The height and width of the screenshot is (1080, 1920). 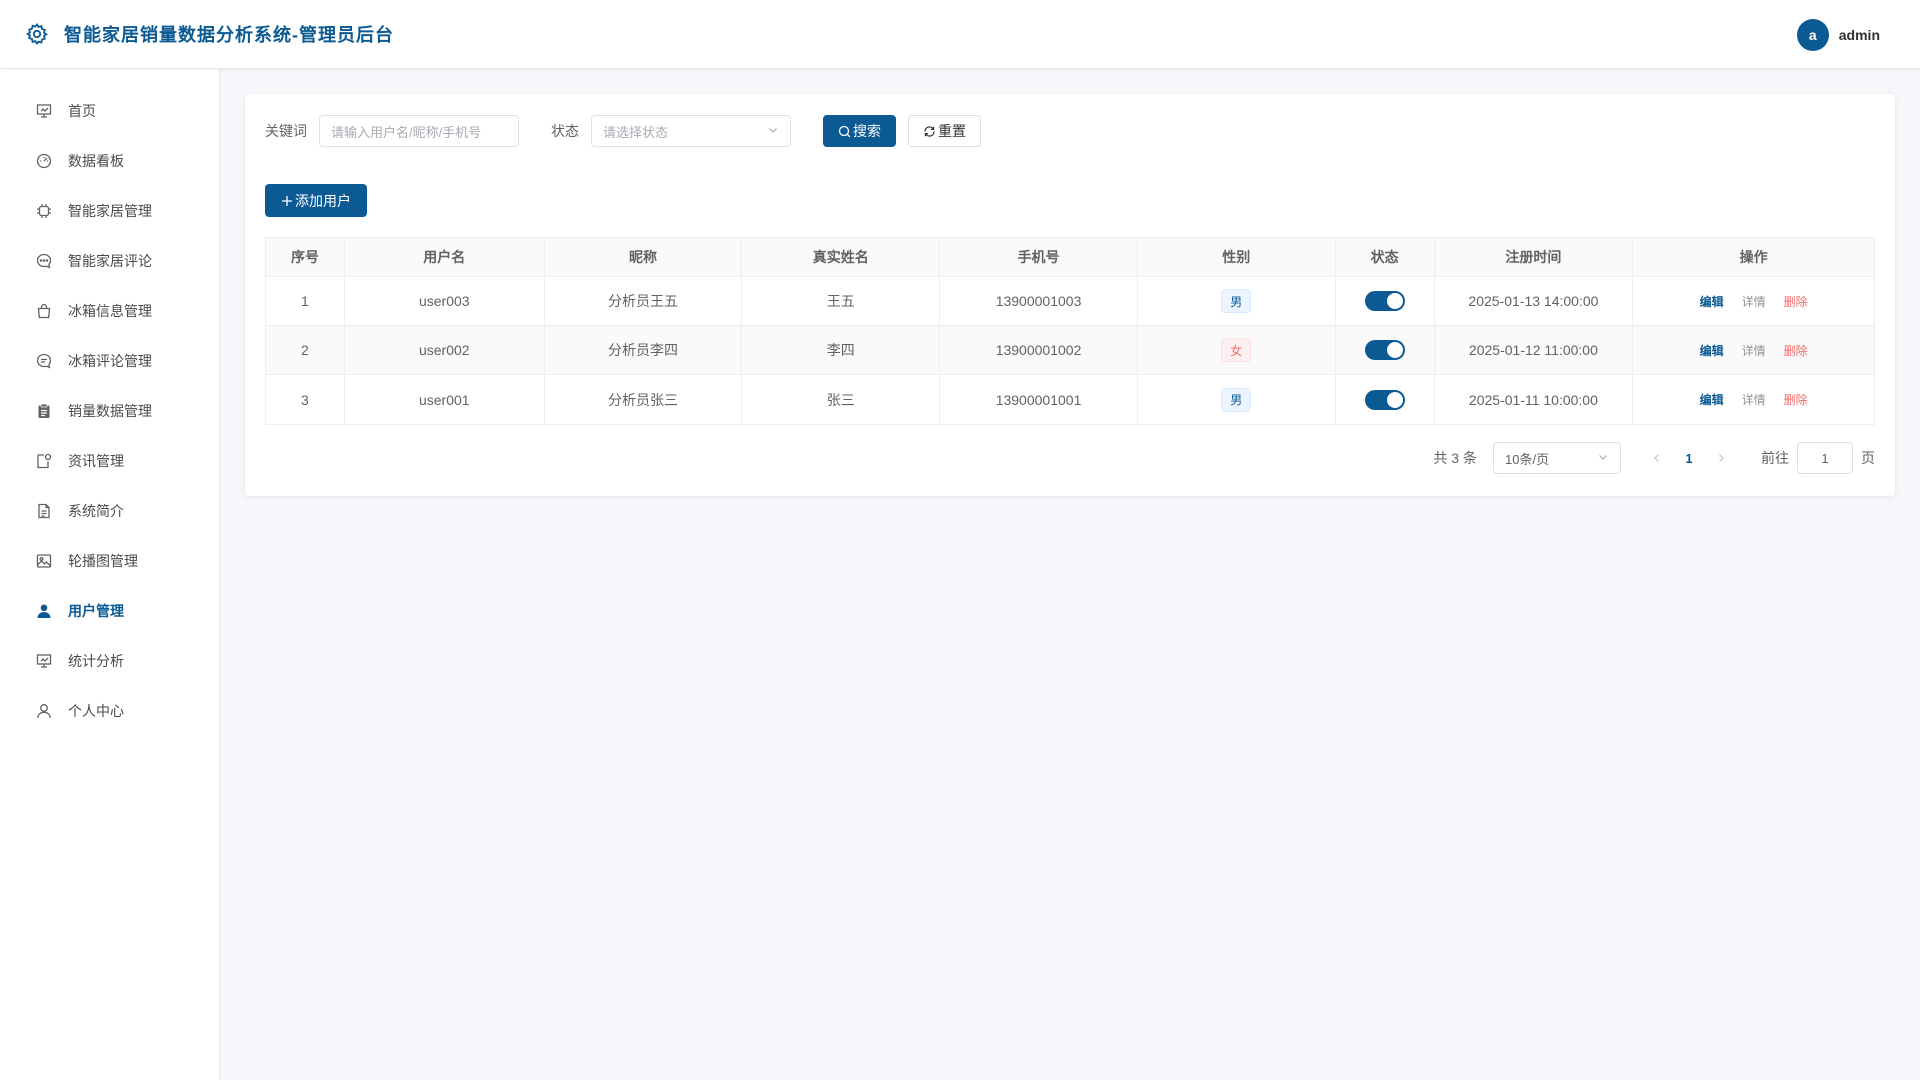 I want to click on sidebar-item-fridge-comments: 冰箱评论管理, so click(x=109, y=361).